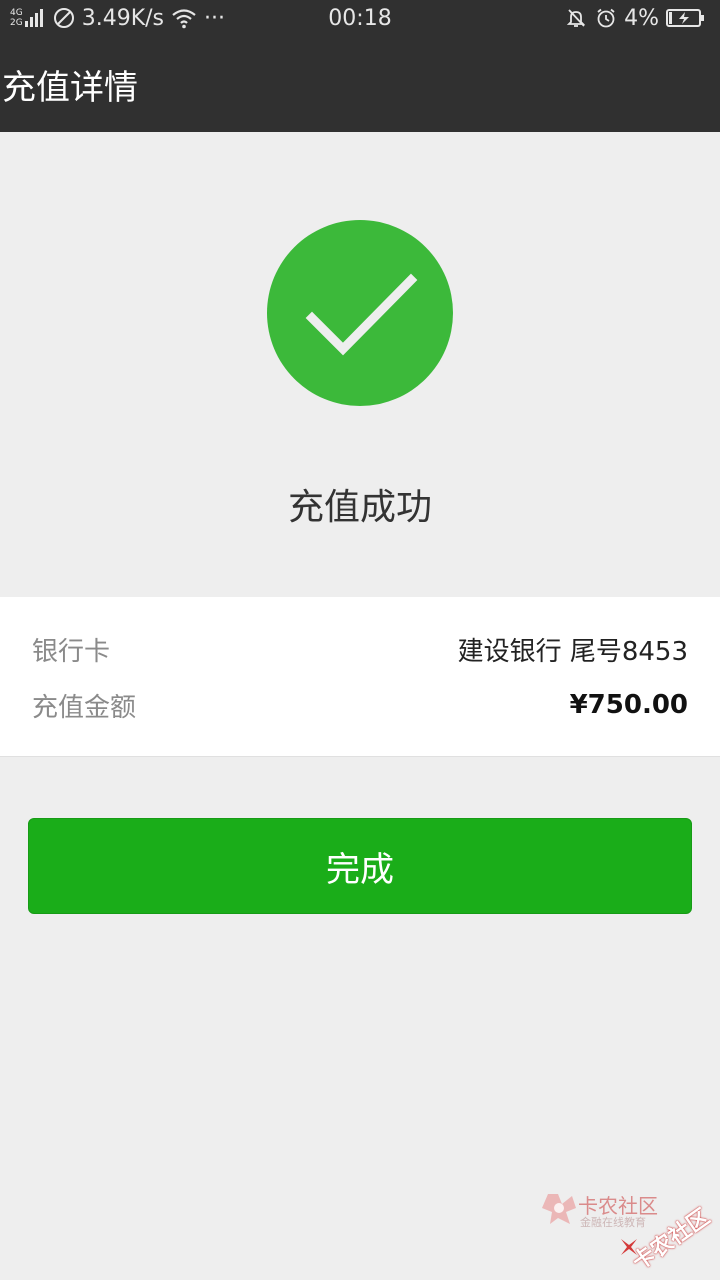  What do you see at coordinates (359, 507) in the screenshot?
I see `result-title: 充值成功` at bounding box center [359, 507].